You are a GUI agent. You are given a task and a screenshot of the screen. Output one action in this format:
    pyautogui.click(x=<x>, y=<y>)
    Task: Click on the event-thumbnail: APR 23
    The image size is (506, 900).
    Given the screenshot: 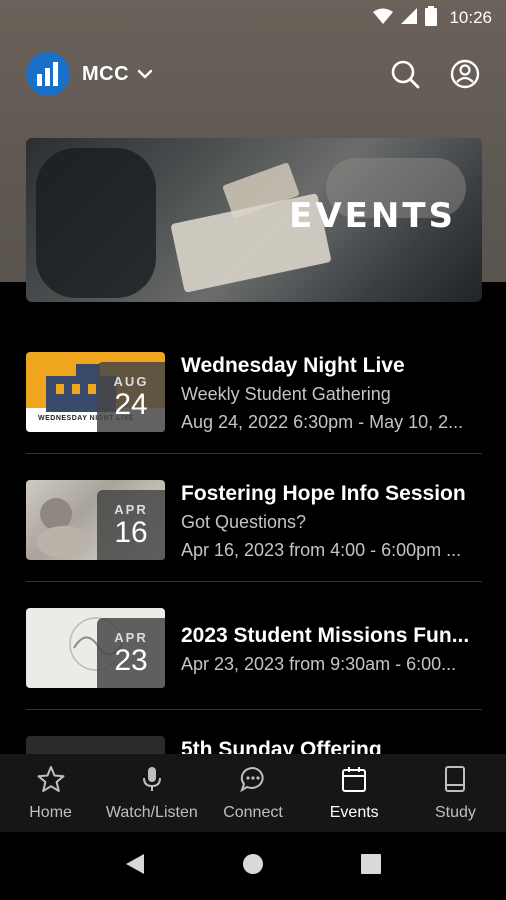 What is the action you would take?
    pyautogui.click(x=95, y=648)
    